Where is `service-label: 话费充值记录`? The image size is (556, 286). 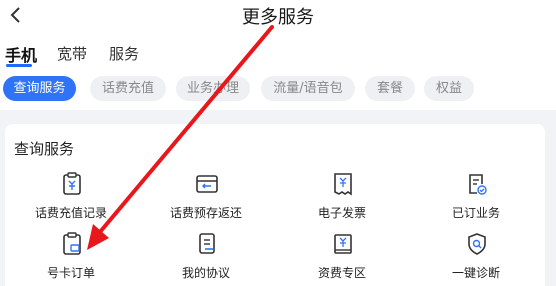
service-label: 话费充值记录 is located at coordinates (70, 213).